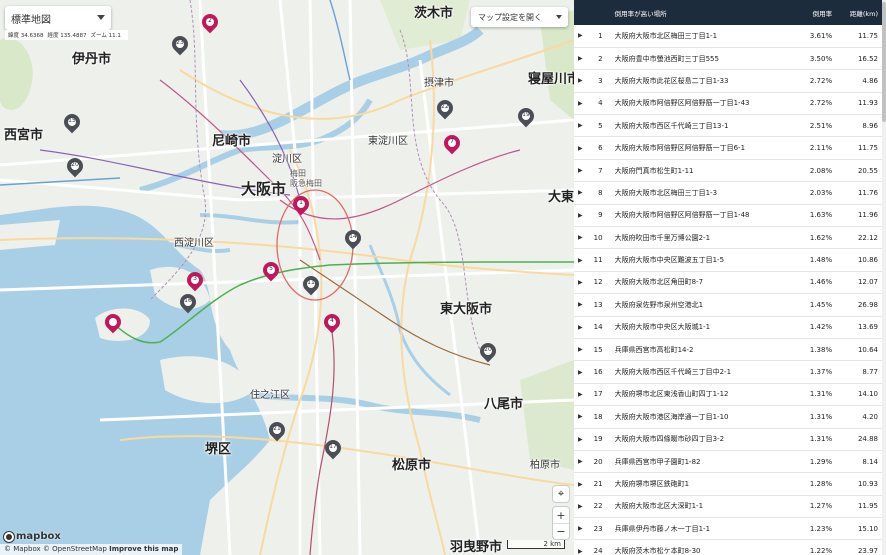 This screenshot has width=886, height=555. I want to click on map-pin: 5, so click(271, 272).